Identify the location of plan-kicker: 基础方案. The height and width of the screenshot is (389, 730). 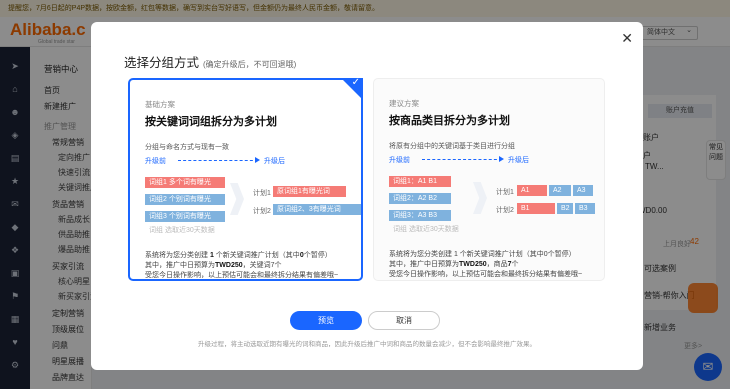
(160, 104).